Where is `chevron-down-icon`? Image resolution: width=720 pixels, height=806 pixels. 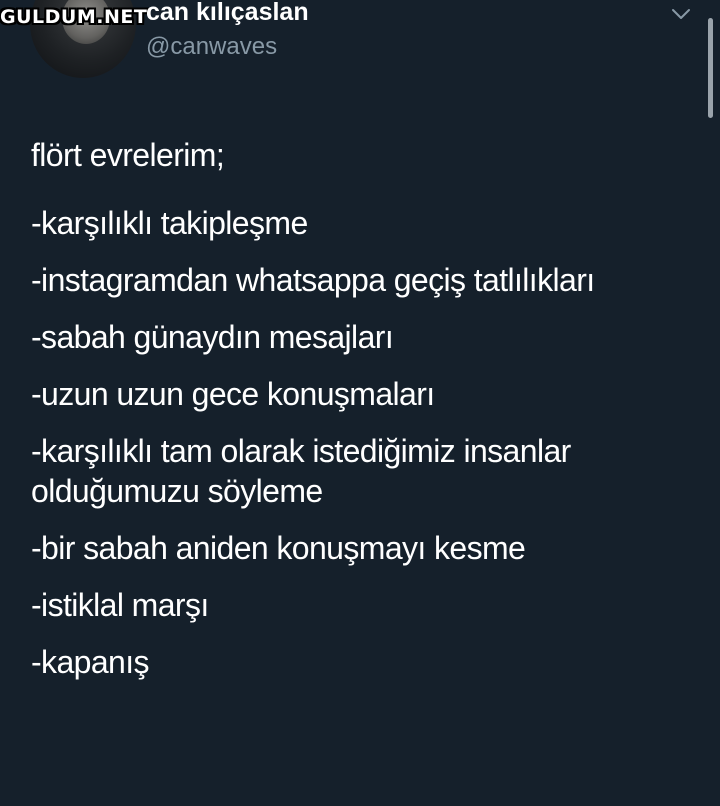
chevron-down-icon is located at coordinates (681, 14).